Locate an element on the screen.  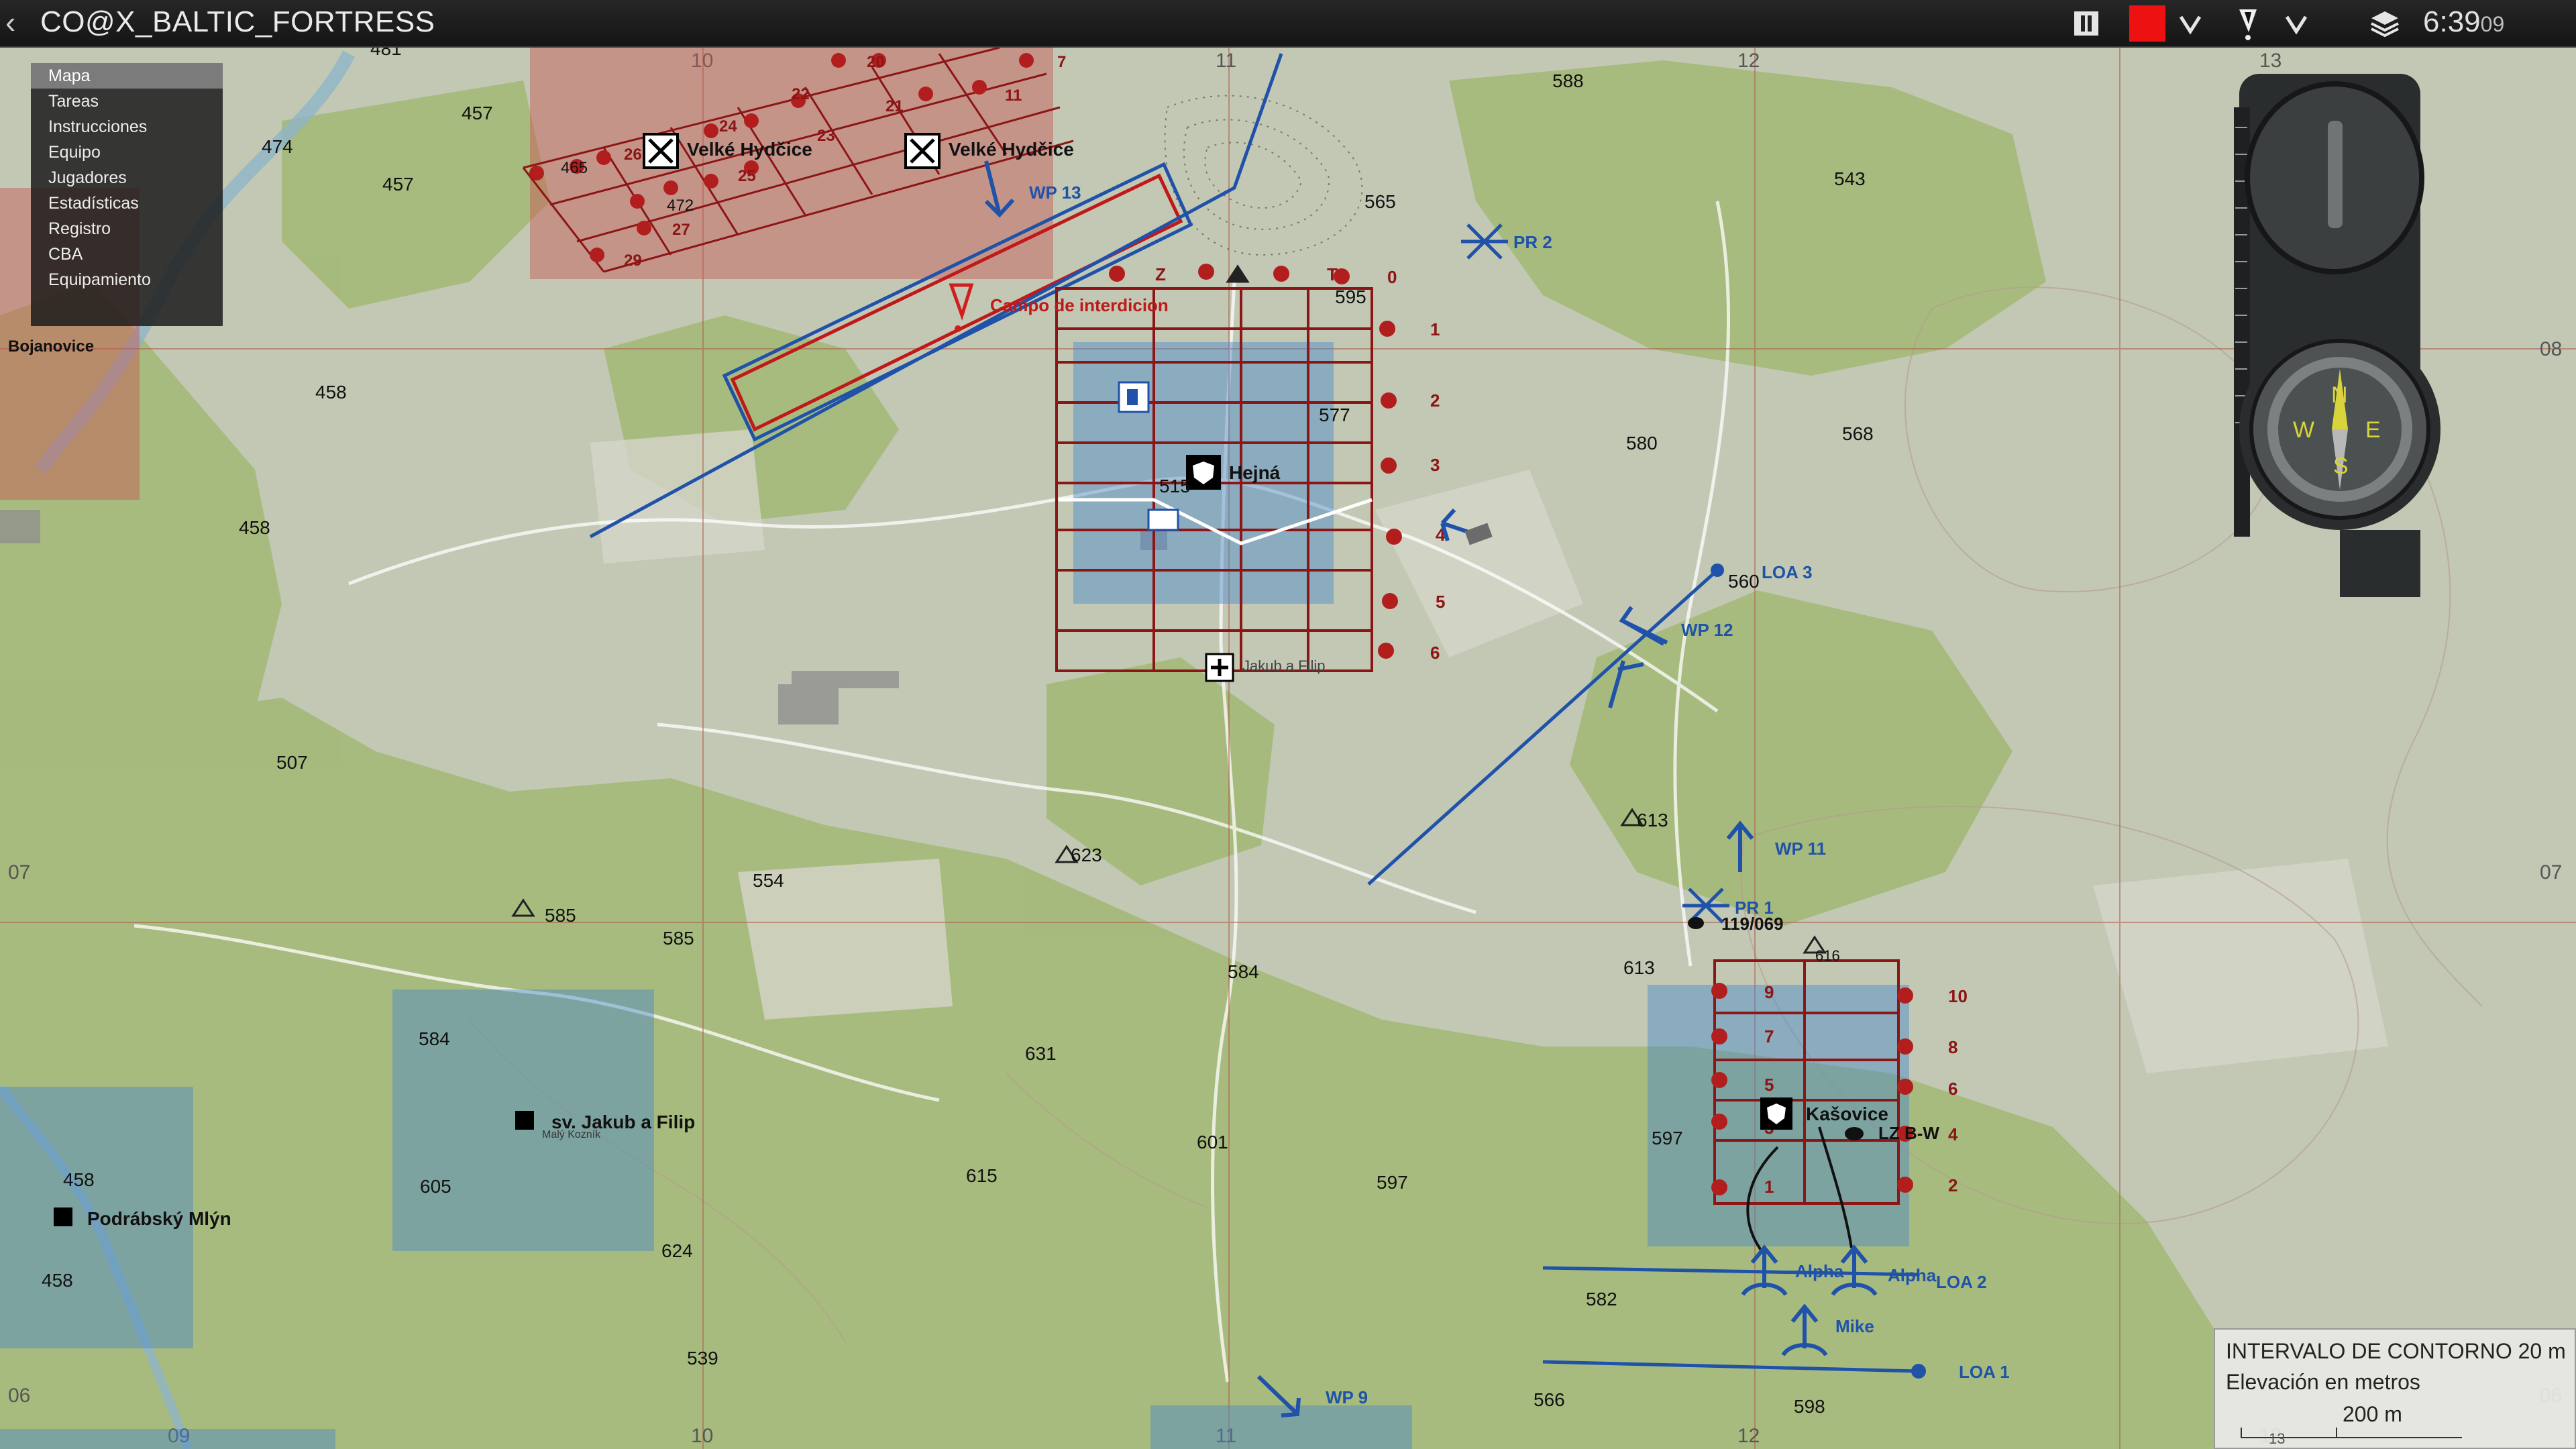
elevation-label: 515 is located at coordinates (1175, 486).